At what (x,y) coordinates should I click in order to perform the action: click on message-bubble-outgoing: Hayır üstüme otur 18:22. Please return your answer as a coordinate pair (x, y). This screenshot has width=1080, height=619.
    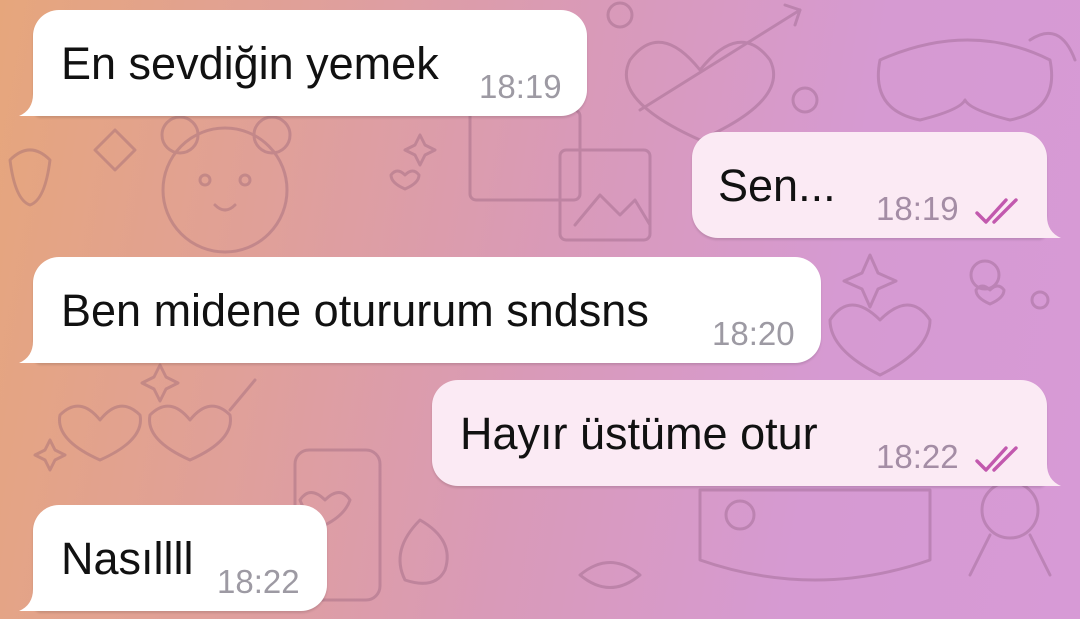
    Looking at the image, I should click on (746, 433).